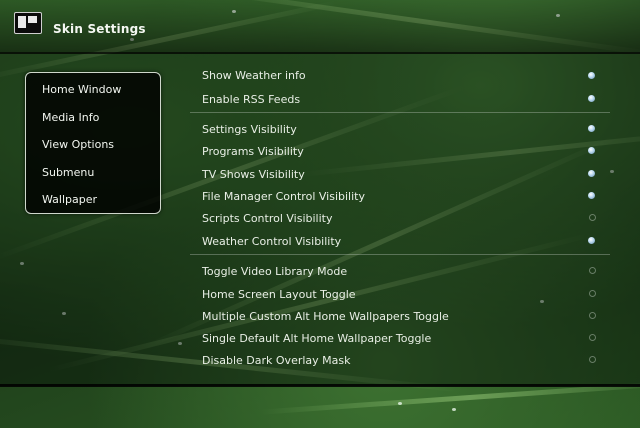 This screenshot has height=428, width=640. What do you see at coordinates (69, 199) in the screenshot?
I see `menu-item-wallpaper: Wallpaper` at bounding box center [69, 199].